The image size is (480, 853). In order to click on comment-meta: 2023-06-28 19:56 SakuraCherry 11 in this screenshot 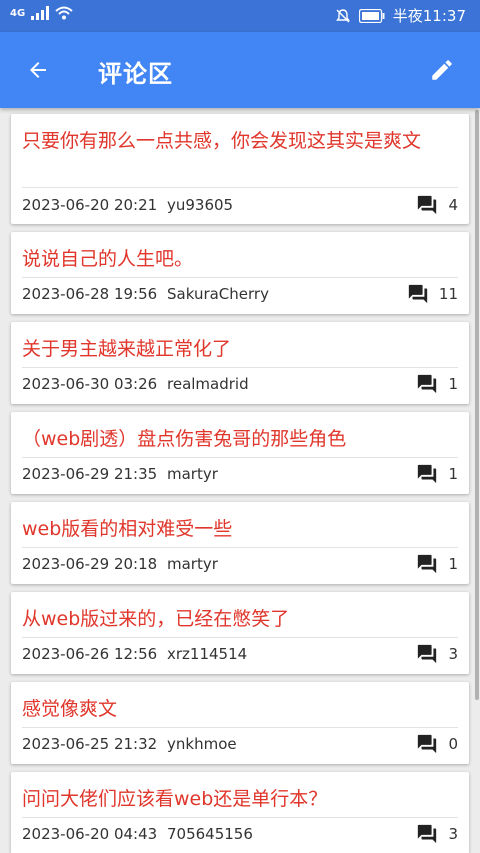, I will do `click(240, 294)`.